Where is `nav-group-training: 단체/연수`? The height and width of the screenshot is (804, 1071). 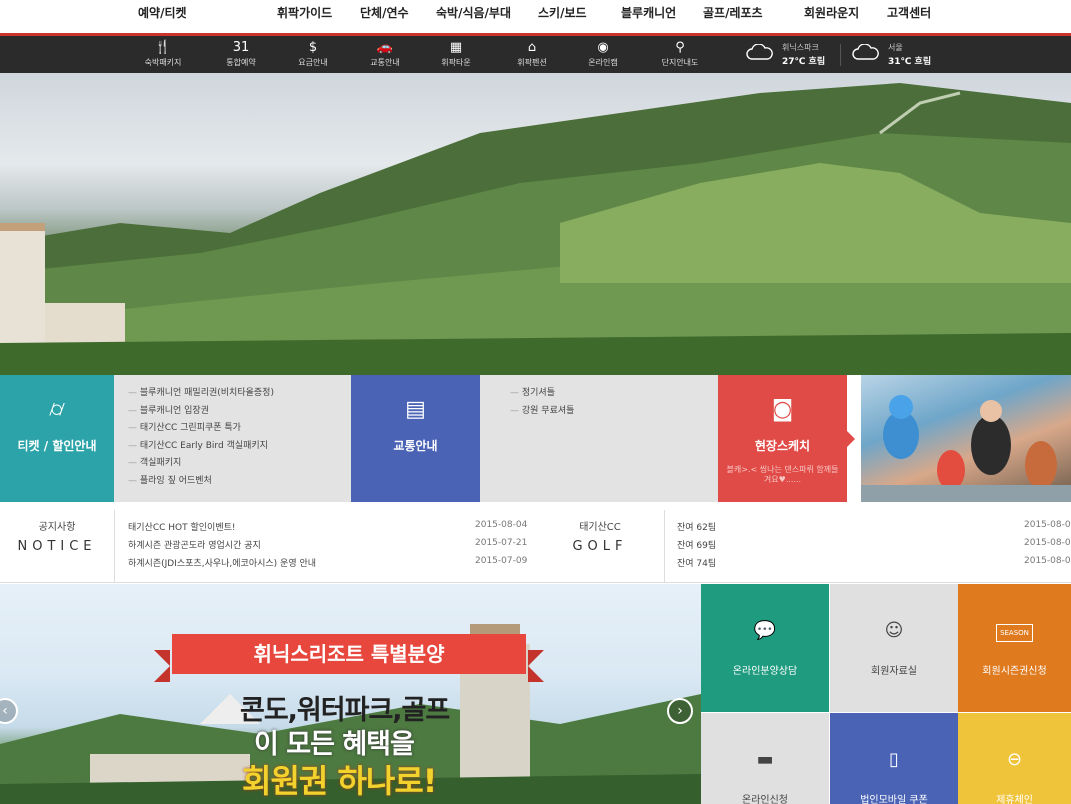 nav-group-training: 단체/연수 is located at coordinates (384, 12).